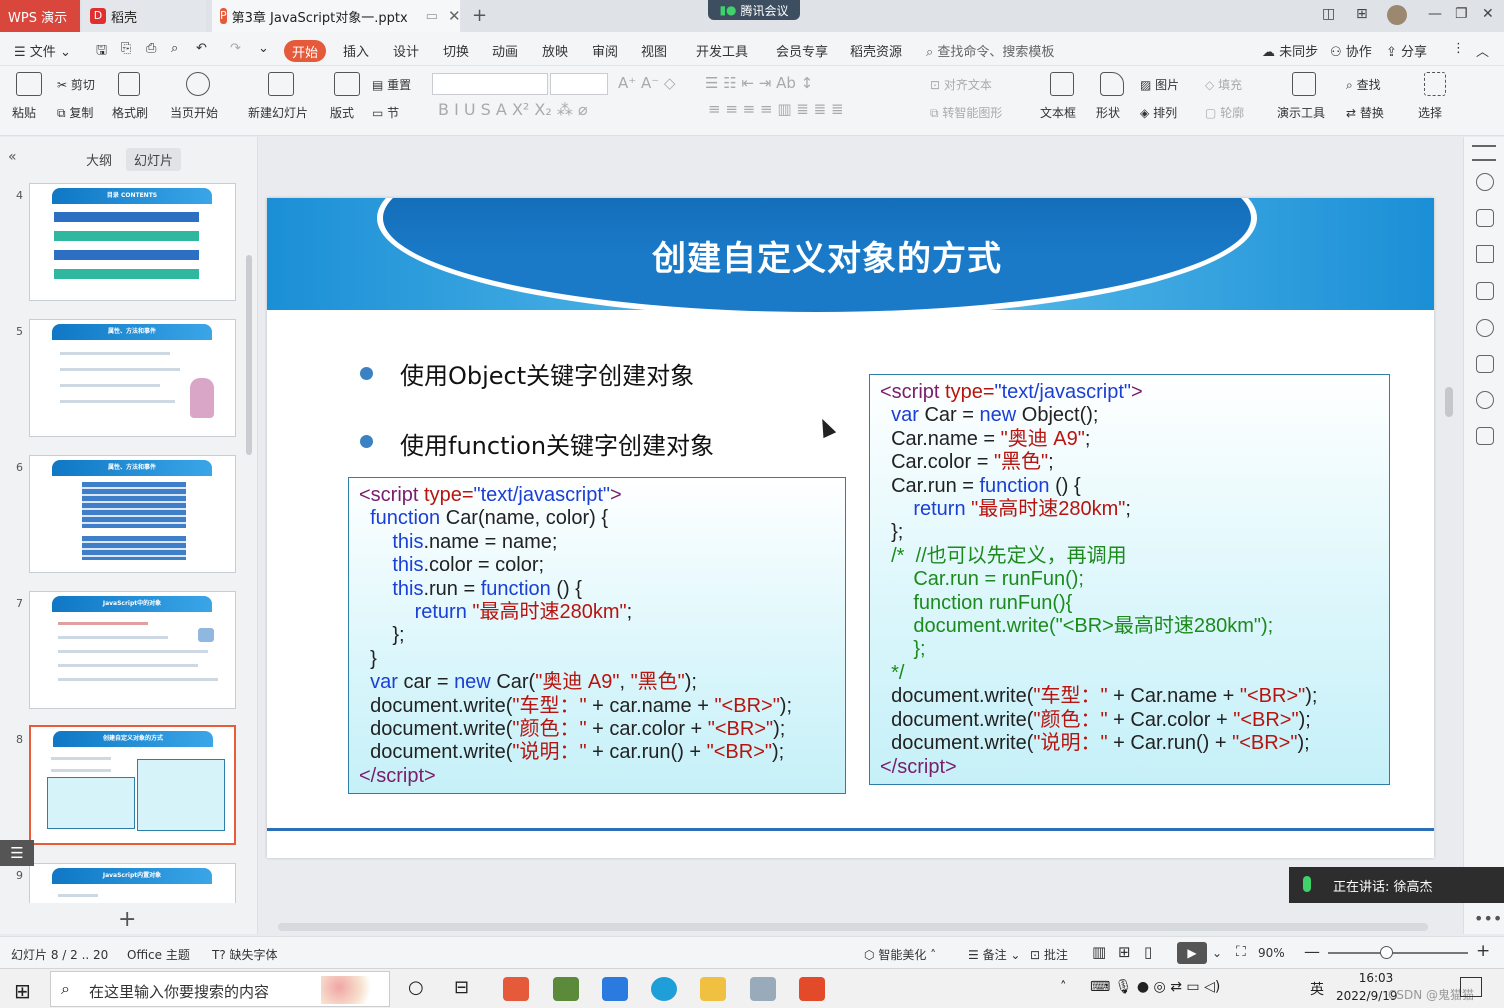 The width and height of the screenshot is (1504, 1008). What do you see at coordinates (1484, 153) in the screenshot?
I see `menu-icon` at bounding box center [1484, 153].